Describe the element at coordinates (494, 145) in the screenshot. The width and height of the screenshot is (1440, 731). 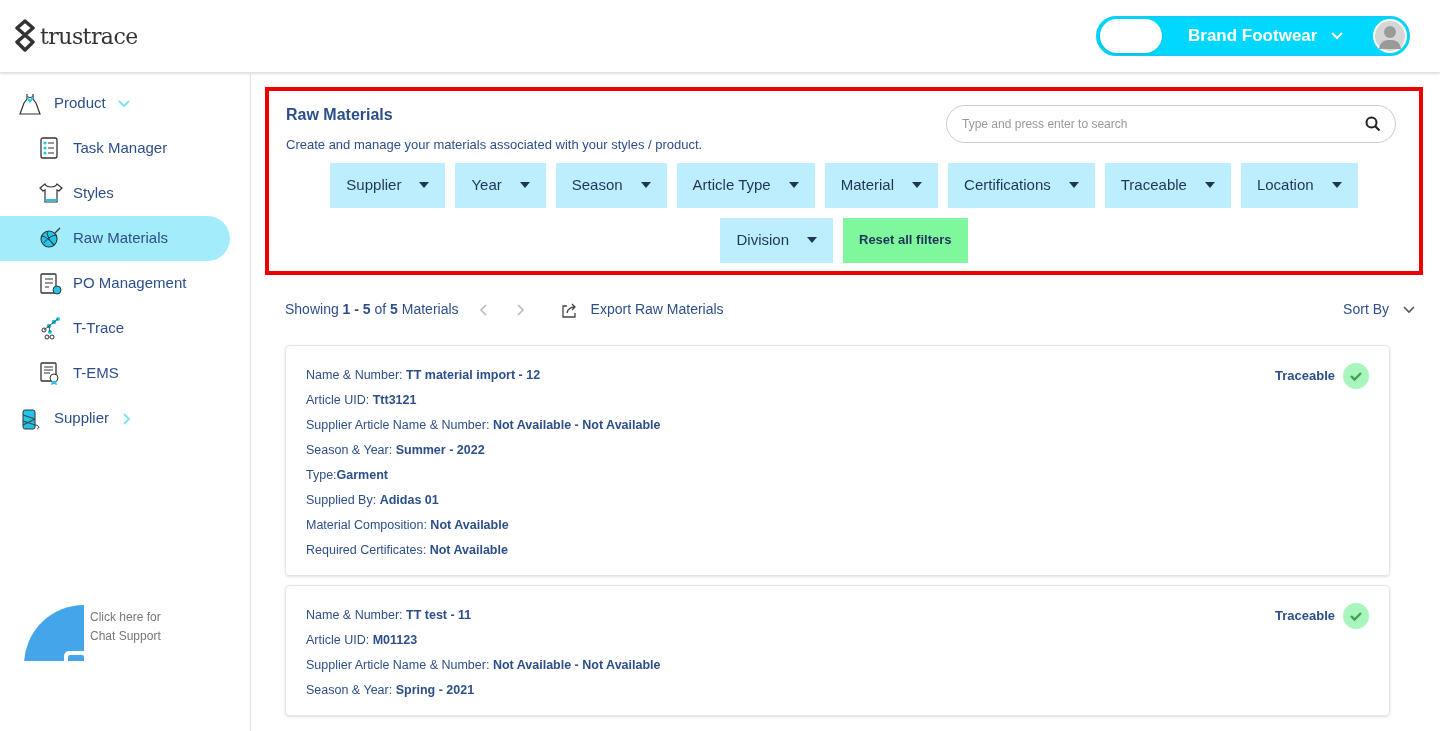
I see `page-subtitle: Create and manage your materials associated with your styles / product.` at that location.